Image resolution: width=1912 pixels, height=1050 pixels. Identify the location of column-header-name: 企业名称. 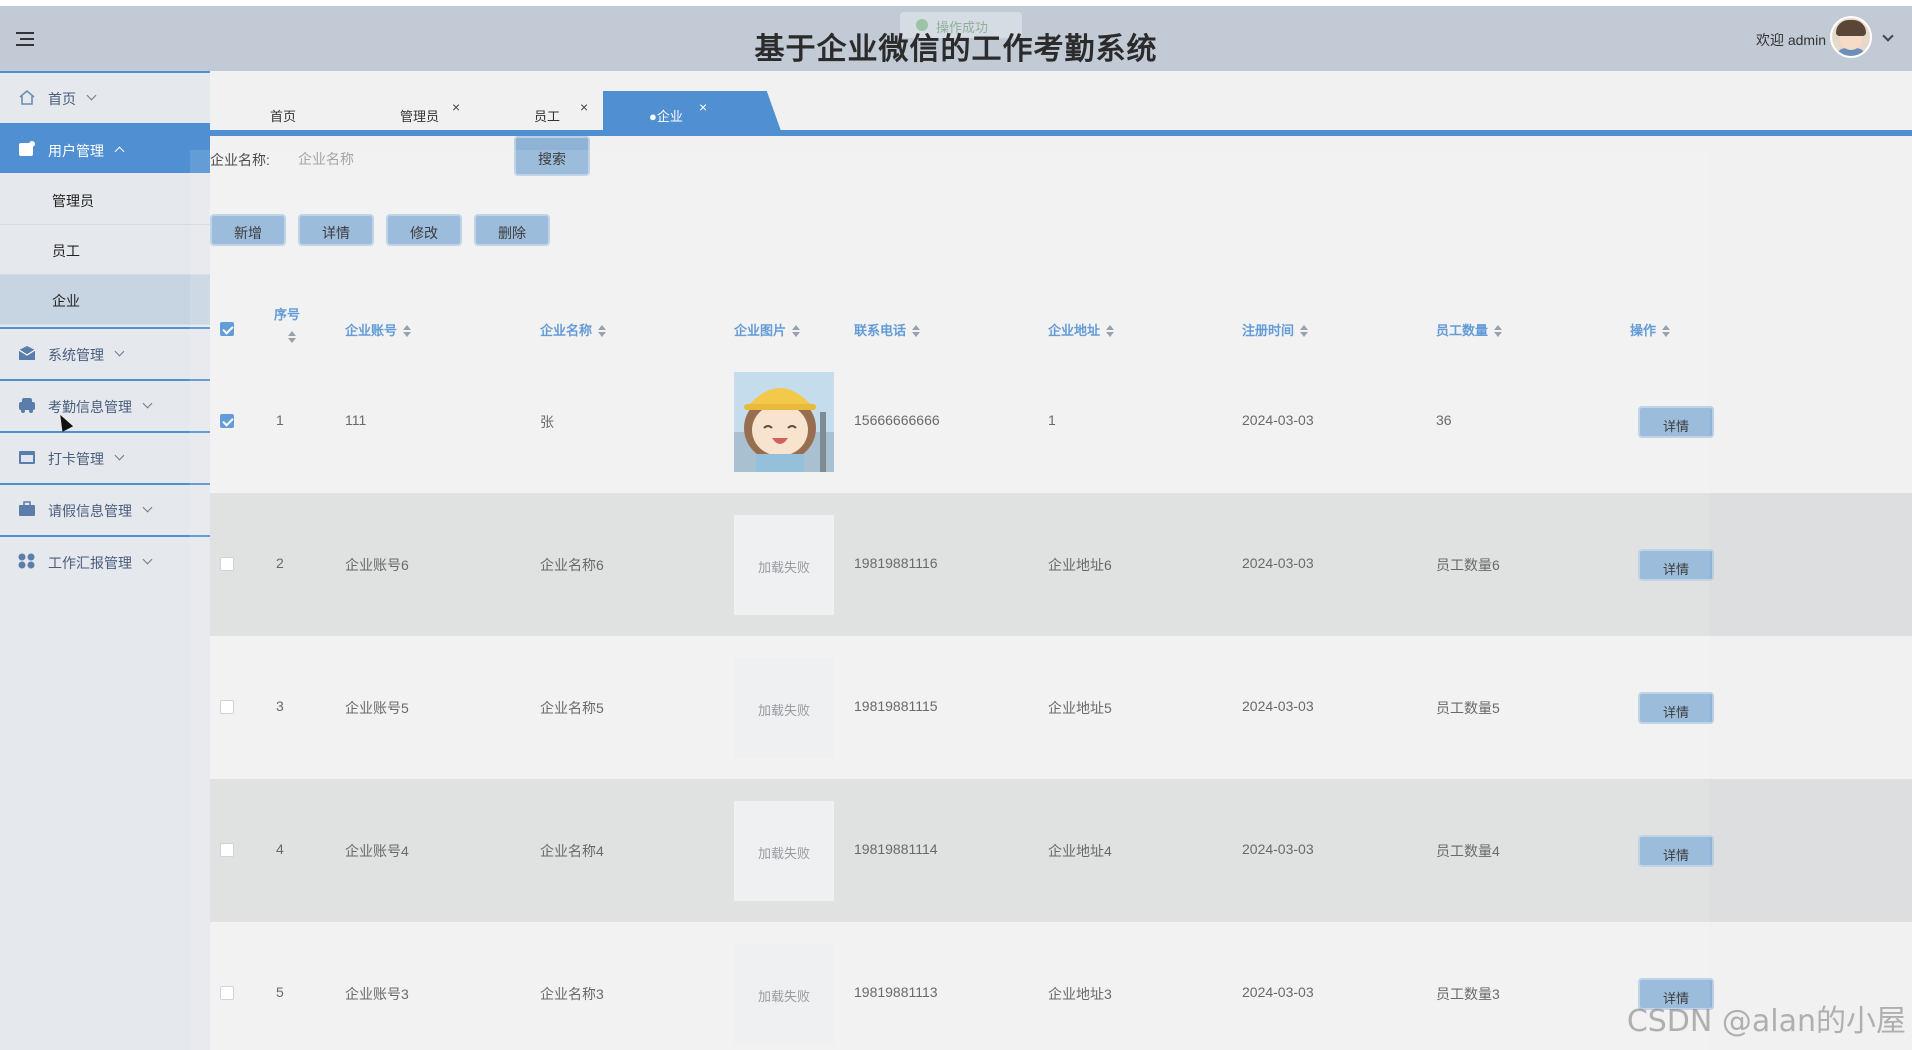
(573, 329).